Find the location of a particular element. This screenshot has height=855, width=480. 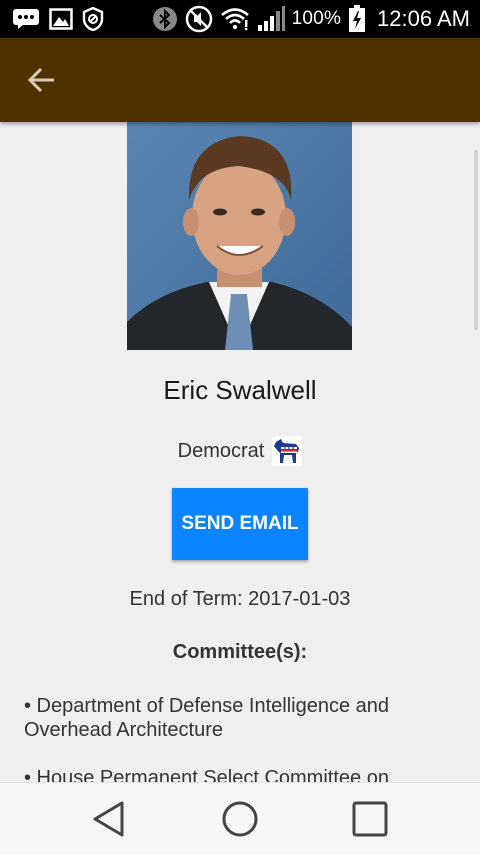

recents-square-icon is located at coordinates (370, 819).